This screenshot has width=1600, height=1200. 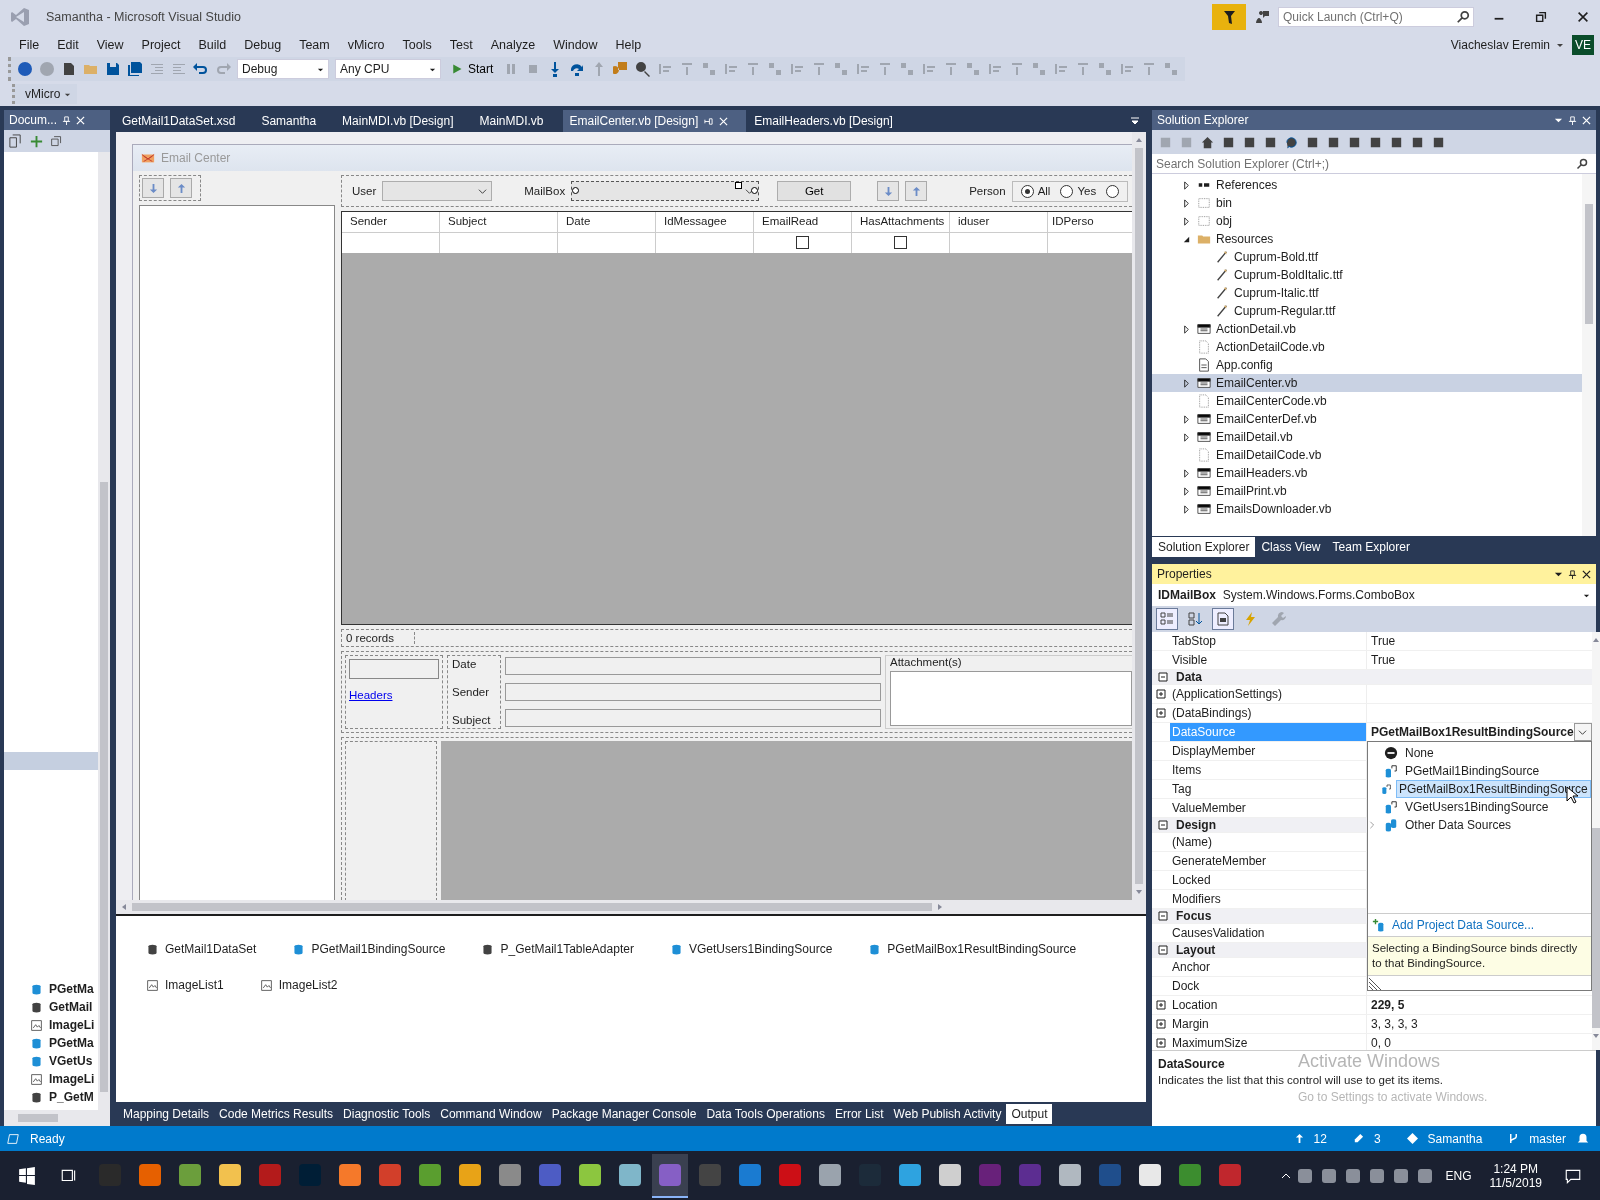 I want to click on tree-row: EmailHeaders.vb, so click(x=1367, y=473).